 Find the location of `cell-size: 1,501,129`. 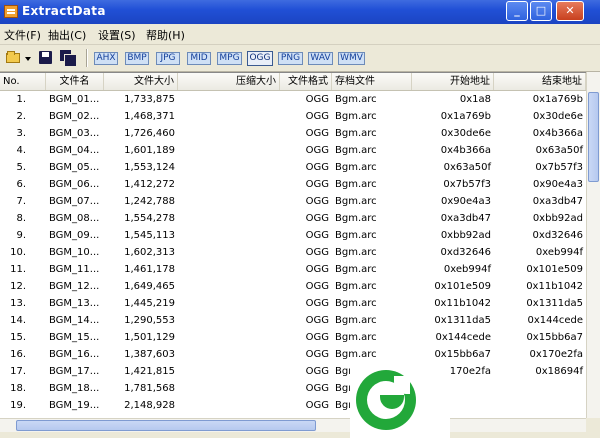

cell-size: 1,501,129 is located at coordinates (149, 337).